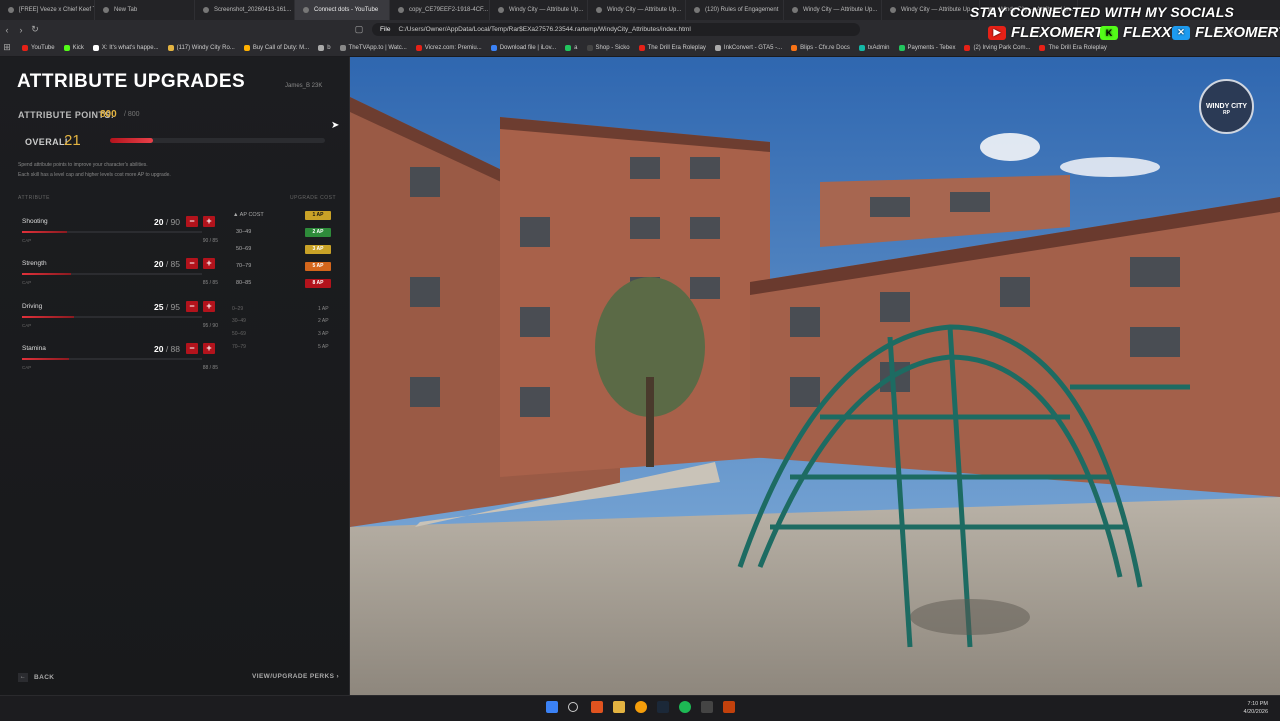  What do you see at coordinates (23, 677) in the screenshot?
I see `back-arrow-icon: ←` at bounding box center [23, 677].